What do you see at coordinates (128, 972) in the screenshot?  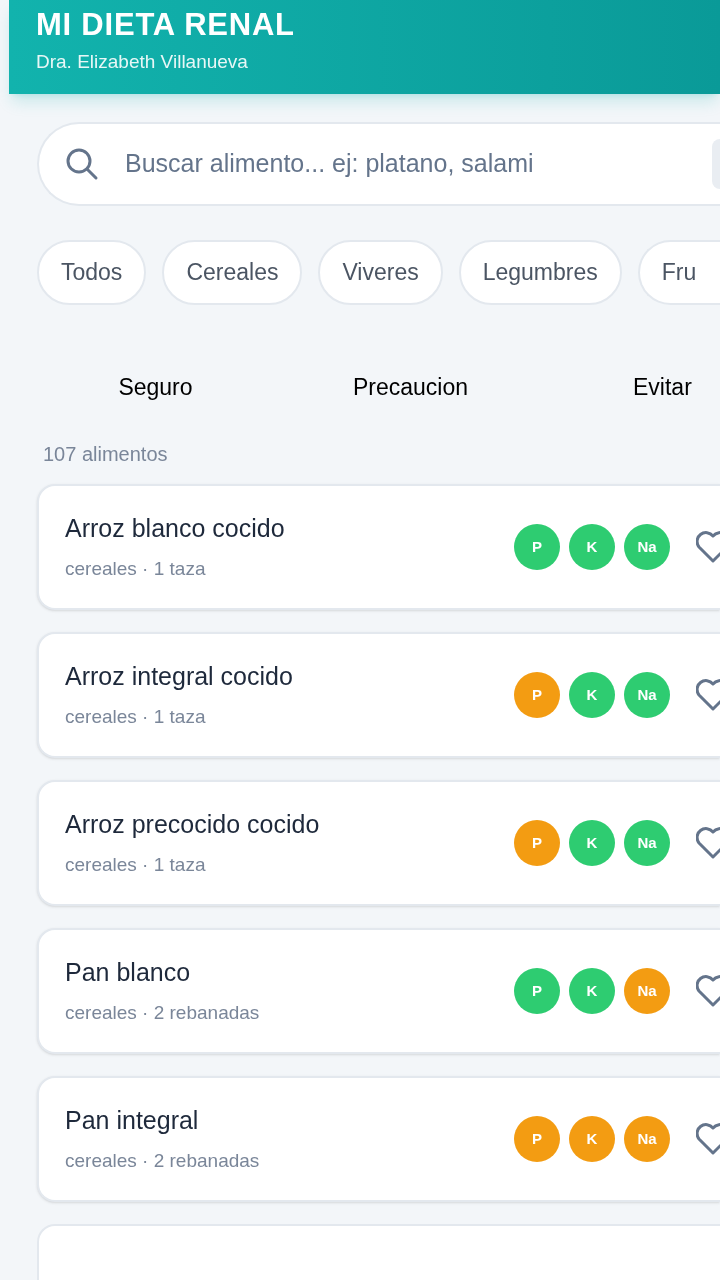 I see `food-name: Pan blanco` at bounding box center [128, 972].